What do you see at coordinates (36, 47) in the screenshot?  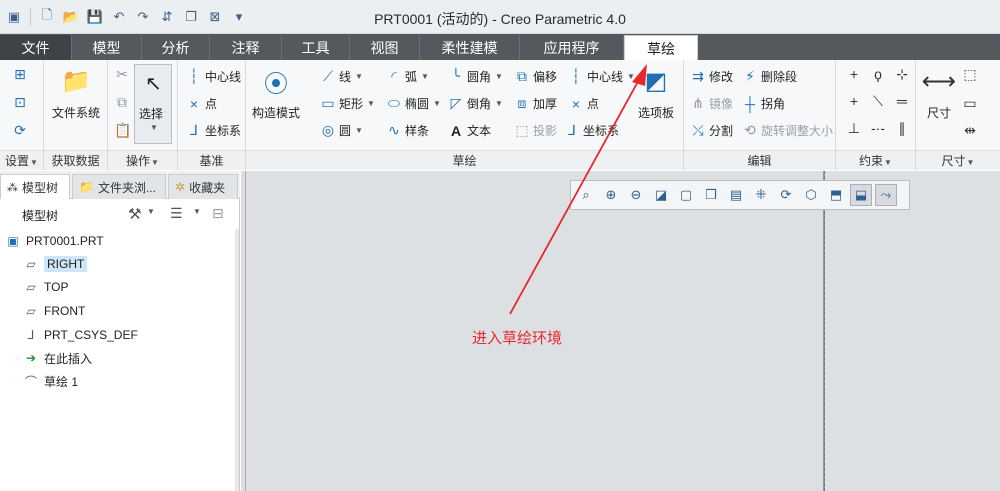 I see `tab-file: 文件` at bounding box center [36, 47].